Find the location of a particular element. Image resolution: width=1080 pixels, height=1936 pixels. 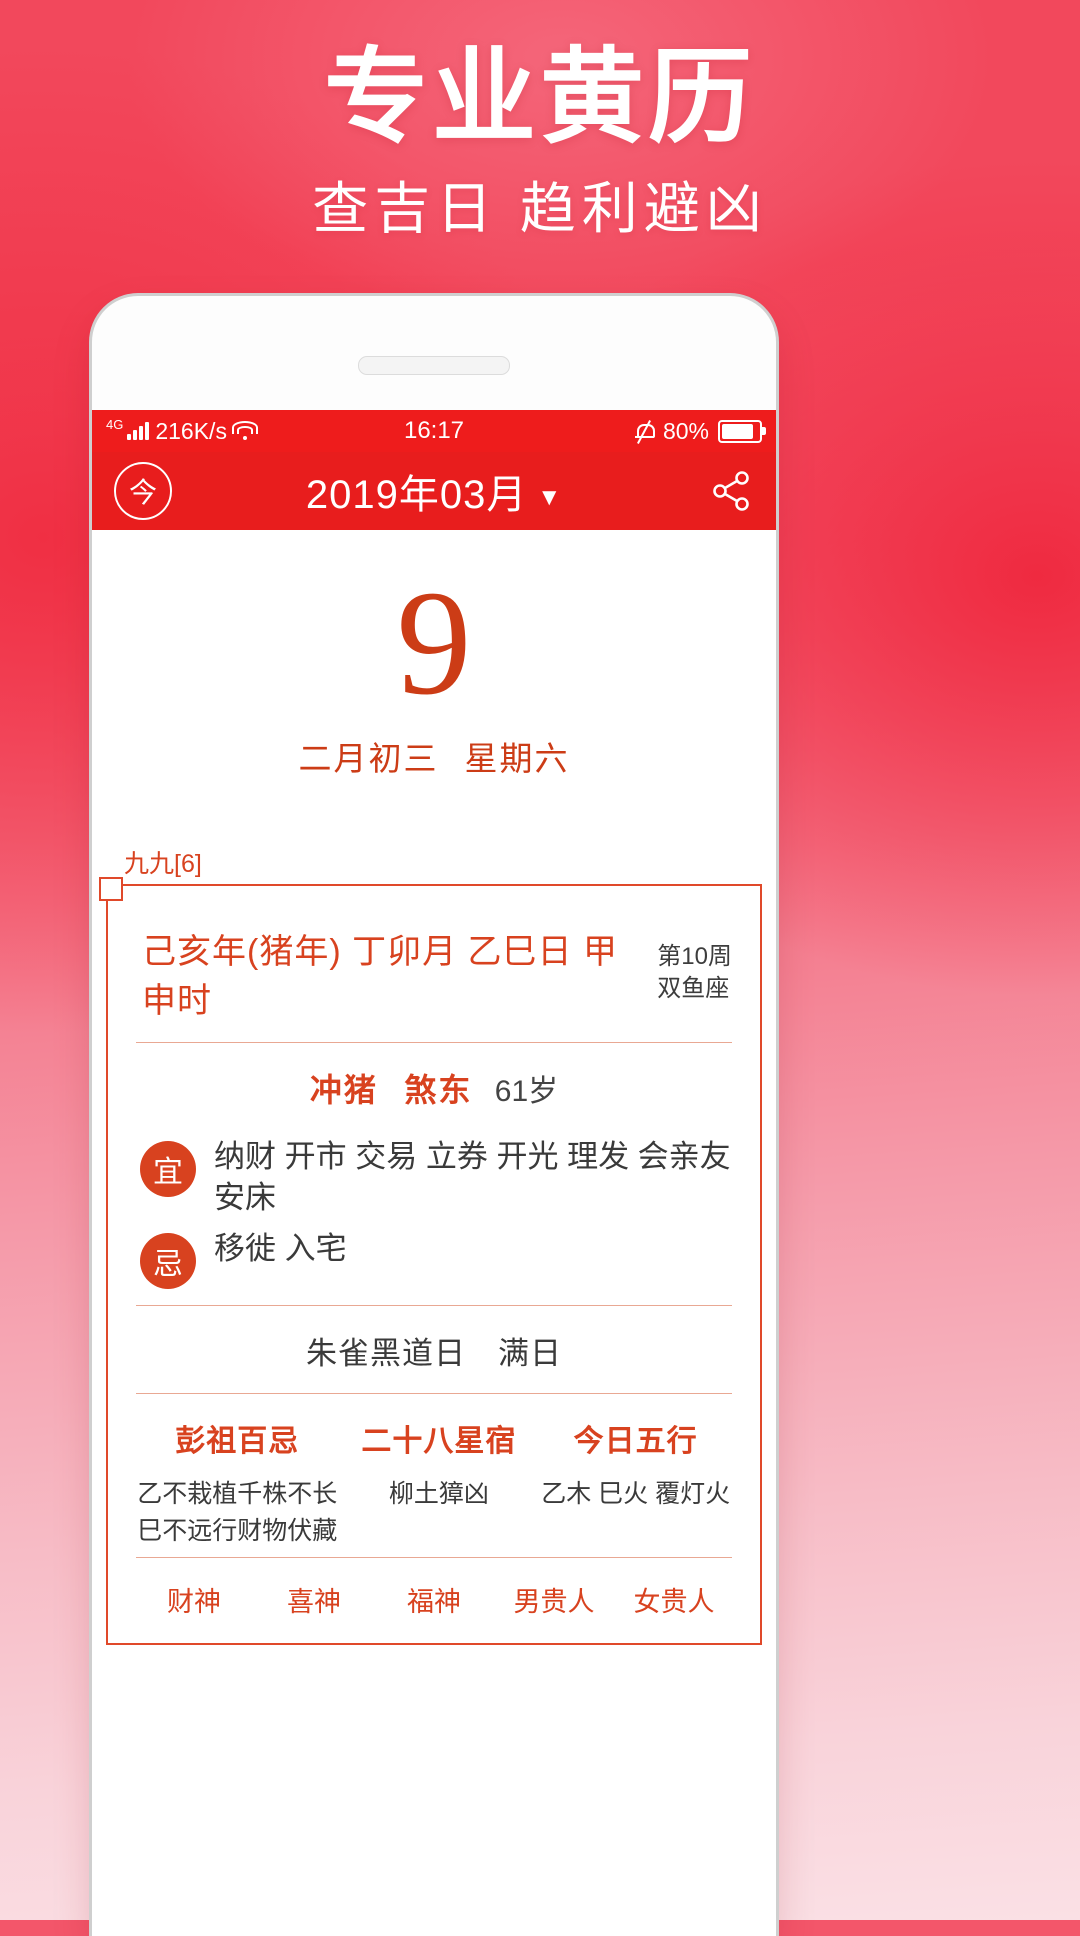

today-button-label: 今 is located at coordinates (142, 492).